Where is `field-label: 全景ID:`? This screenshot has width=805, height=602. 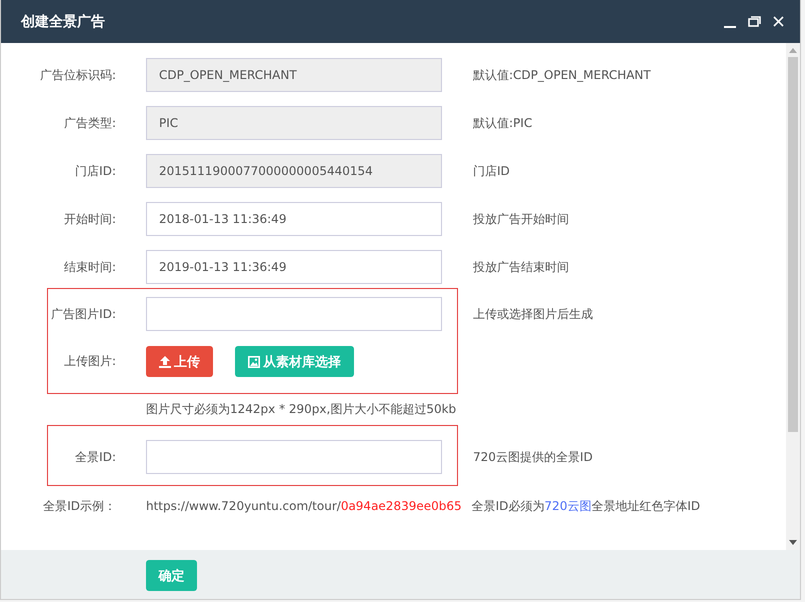 field-label: 全景ID: is located at coordinates (95, 457).